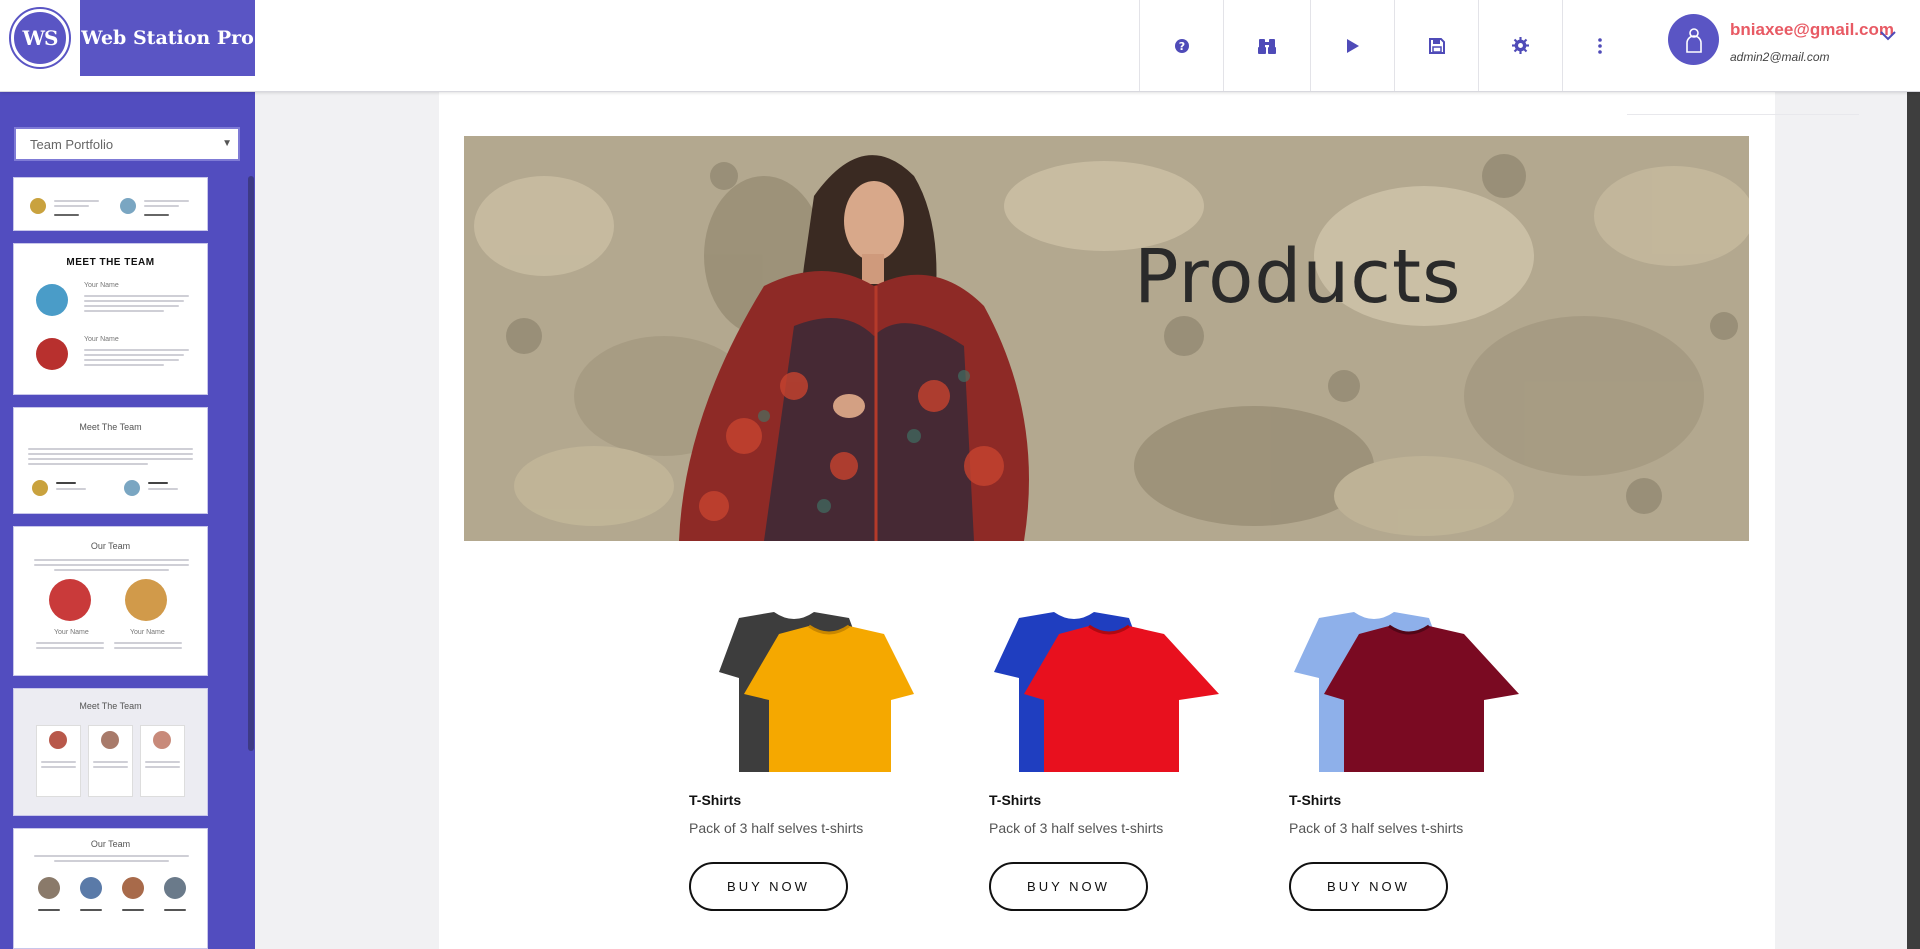 This screenshot has width=1920, height=949. I want to click on help-icon: ?, so click(1181, 45).